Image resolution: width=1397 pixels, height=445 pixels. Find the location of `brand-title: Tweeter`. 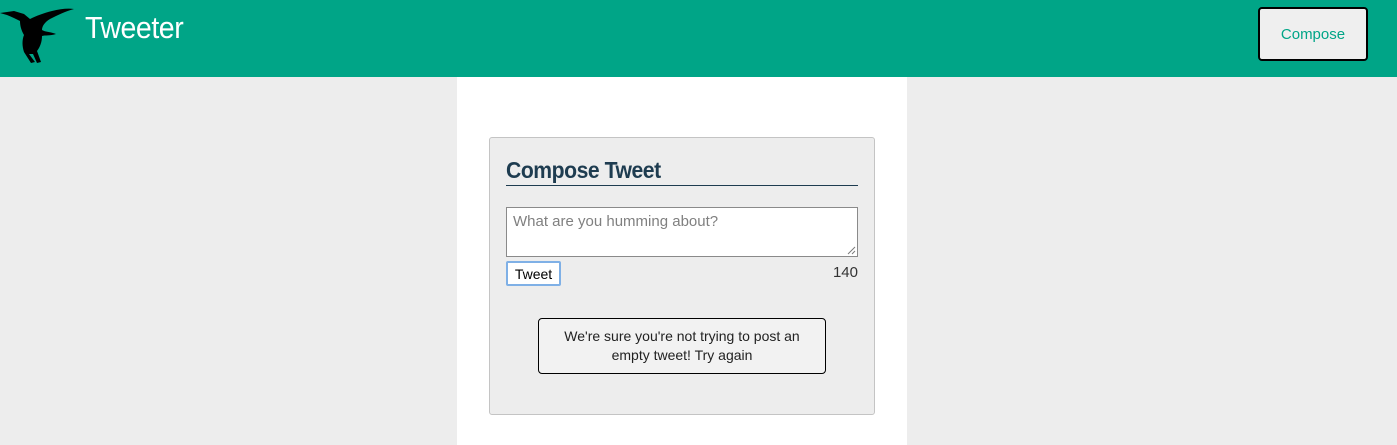

brand-title: Tweeter is located at coordinates (134, 27).